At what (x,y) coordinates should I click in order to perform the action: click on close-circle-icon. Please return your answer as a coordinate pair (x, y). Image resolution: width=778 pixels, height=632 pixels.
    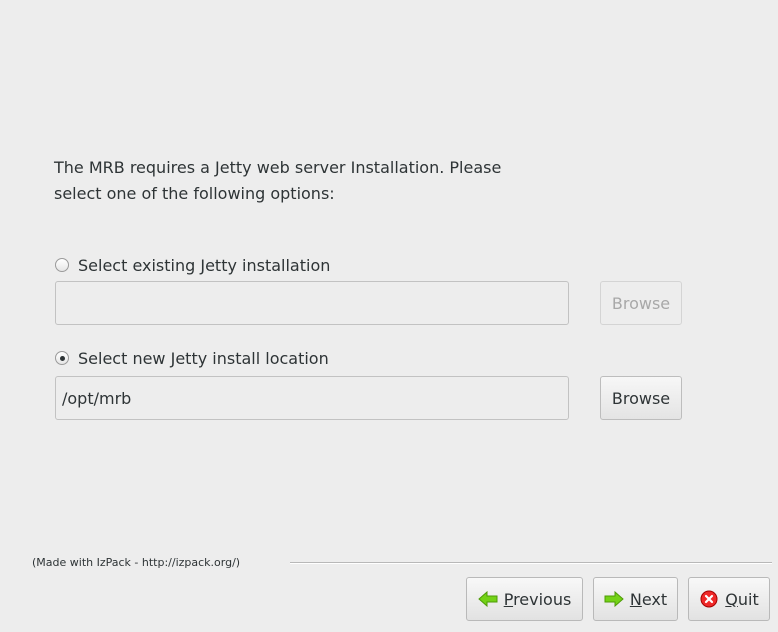
    Looking at the image, I should click on (709, 599).